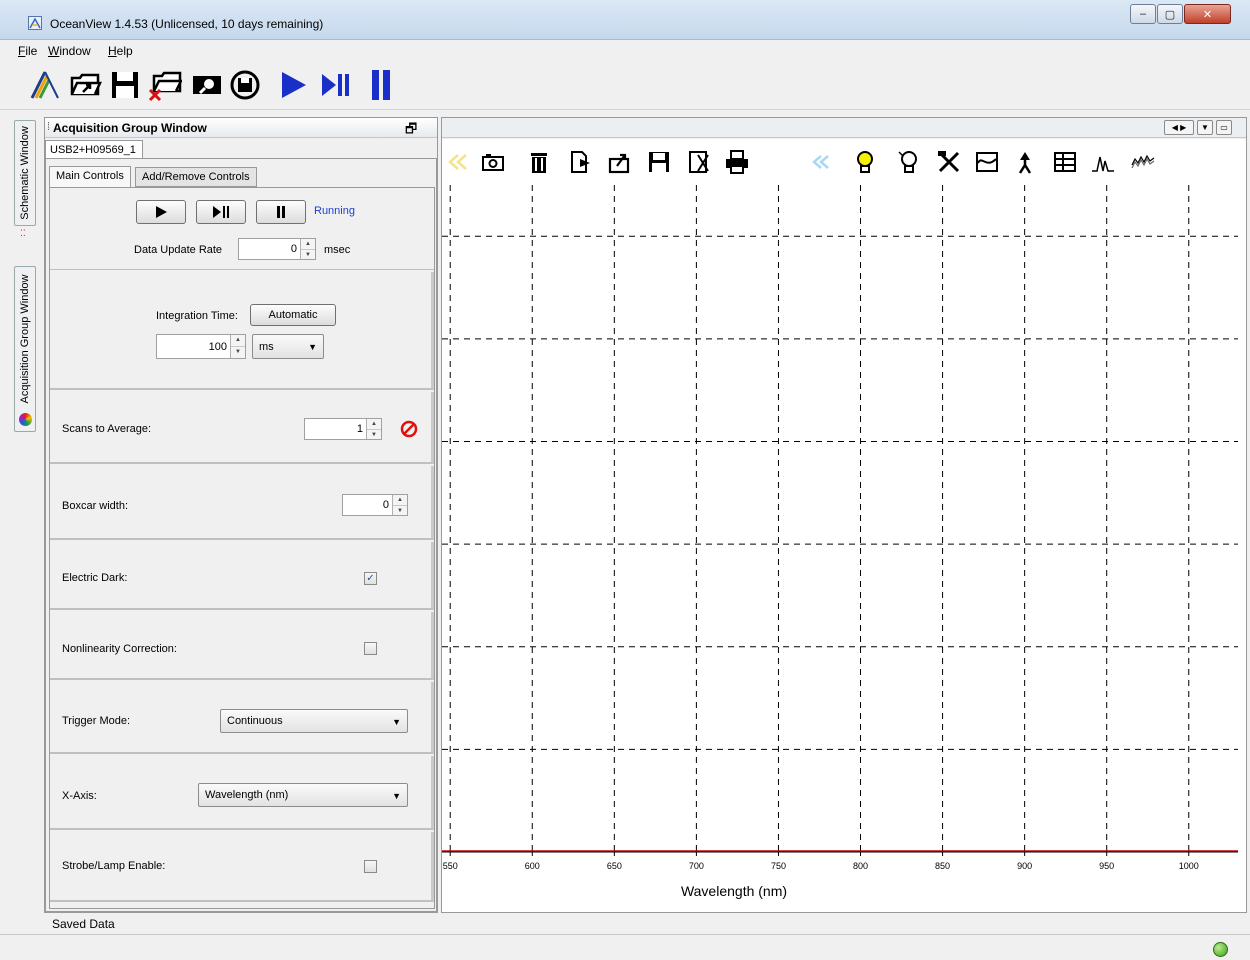 The image size is (1250, 960). I want to click on menu-help: Help, so click(120, 51).